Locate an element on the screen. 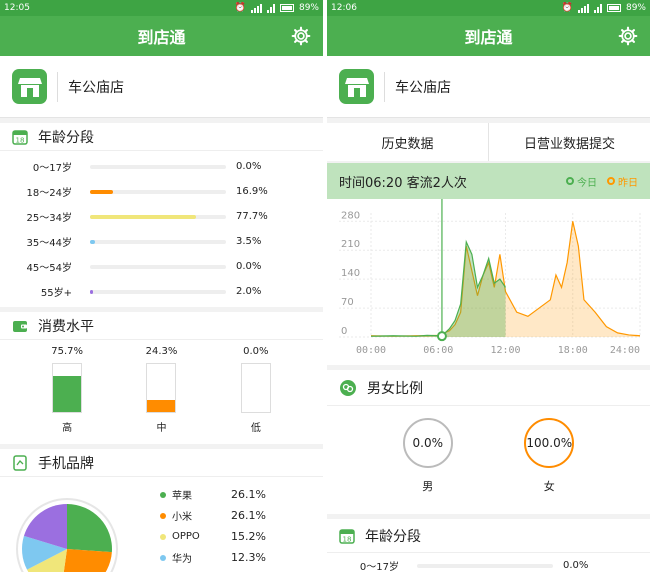 This screenshot has width=650, height=572. consumption-value: 24.3% is located at coordinates (161, 351).